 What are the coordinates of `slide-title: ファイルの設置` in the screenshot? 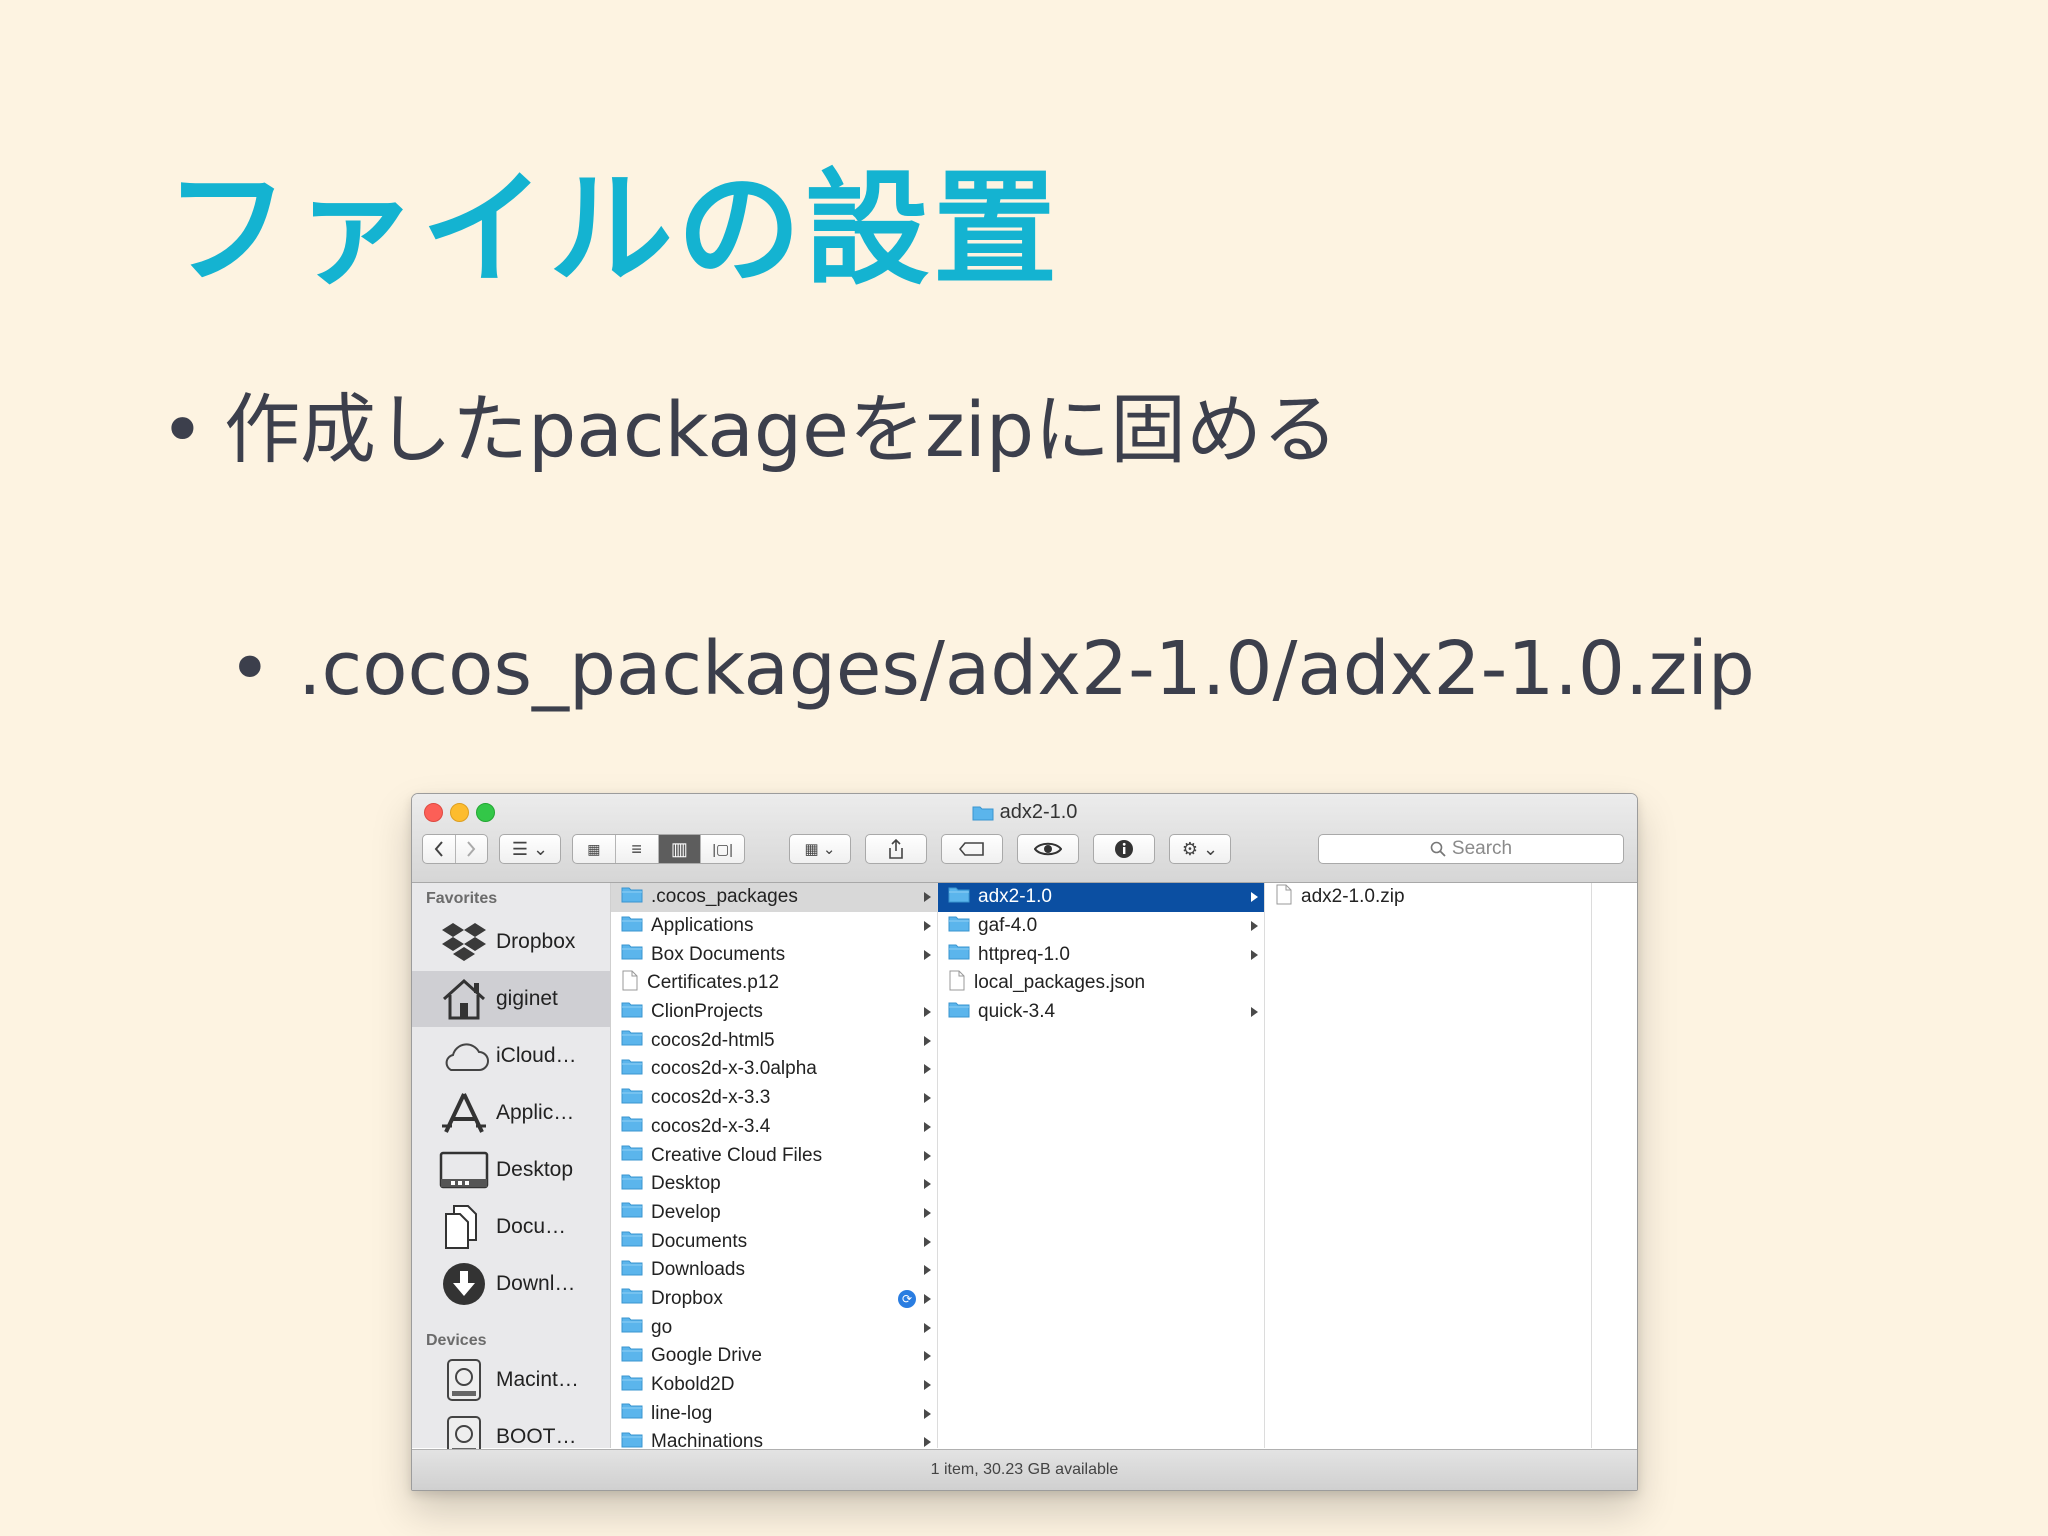 It's located at (613, 230).